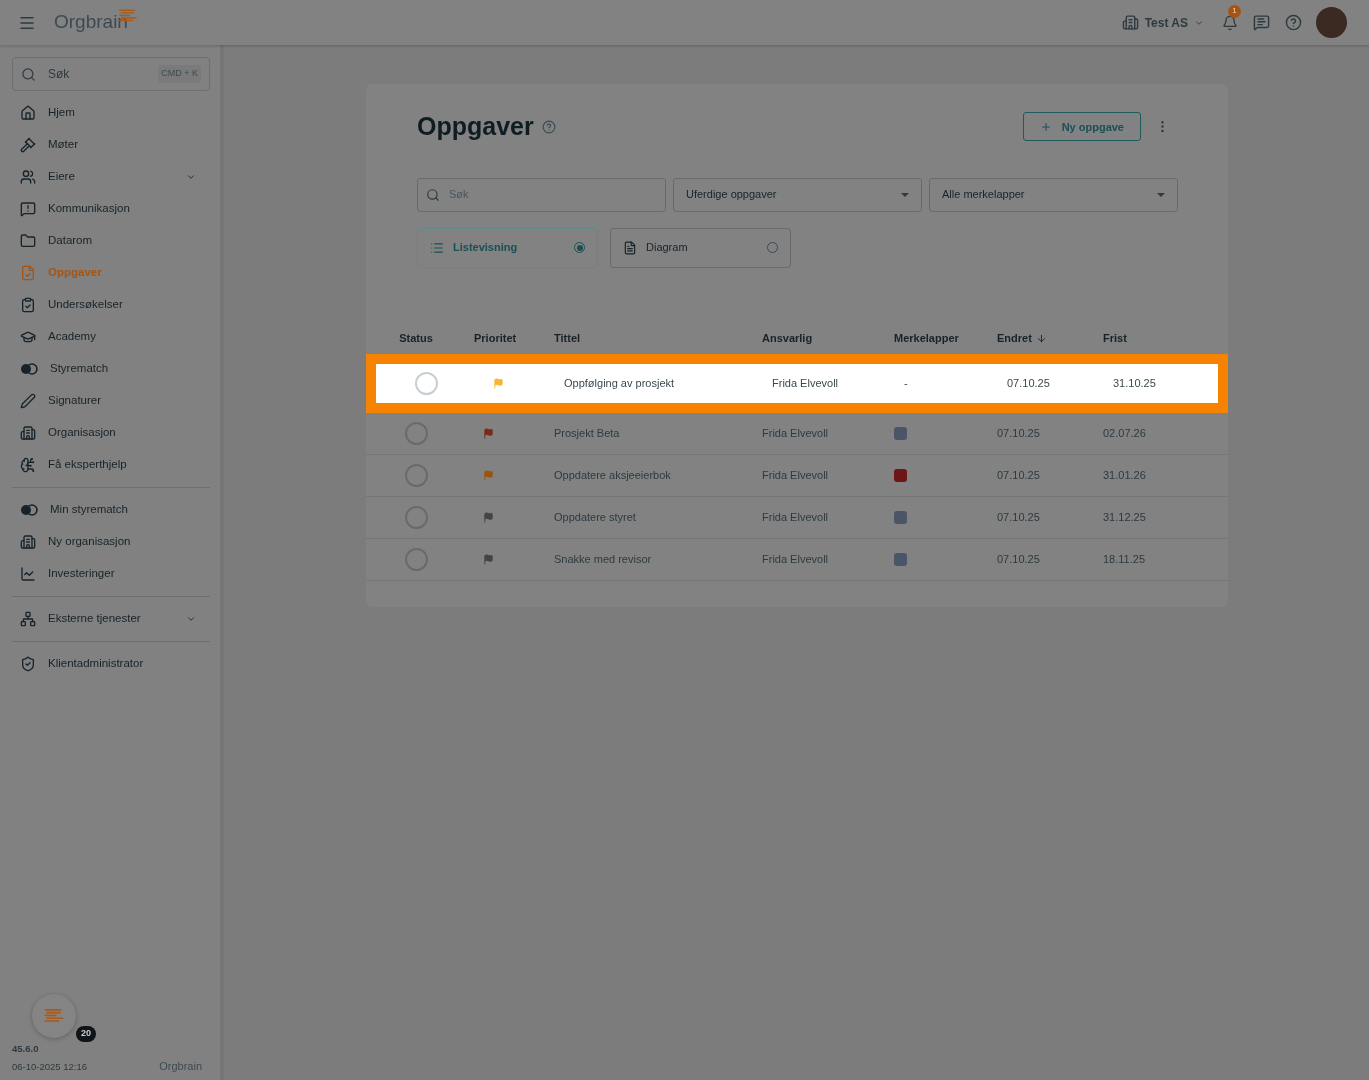 The image size is (1369, 1080). What do you see at coordinates (1124, 474) in the screenshot?
I see `due-date: 31.01.26` at bounding box center [1124, 474].